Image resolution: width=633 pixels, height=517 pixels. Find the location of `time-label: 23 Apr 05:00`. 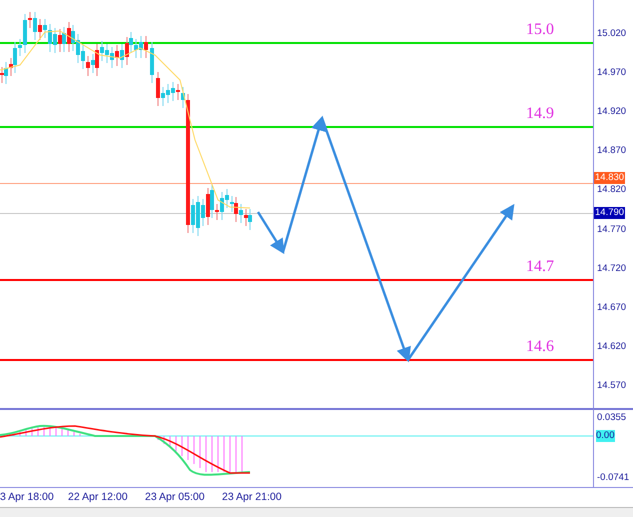

time-label: 23 Apr 05:00 is located at coordinates (175, 497).